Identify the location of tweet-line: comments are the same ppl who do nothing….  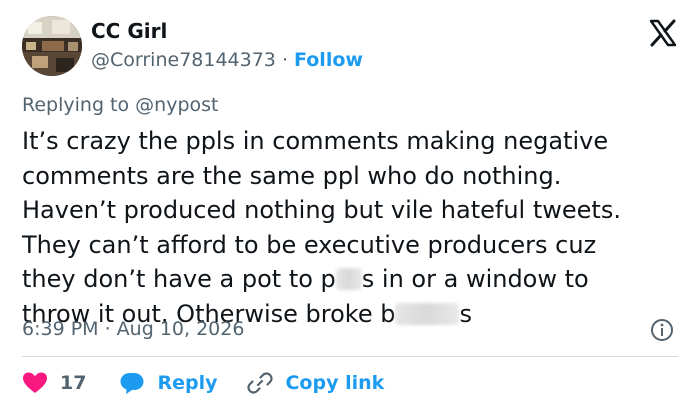
(292, 175).